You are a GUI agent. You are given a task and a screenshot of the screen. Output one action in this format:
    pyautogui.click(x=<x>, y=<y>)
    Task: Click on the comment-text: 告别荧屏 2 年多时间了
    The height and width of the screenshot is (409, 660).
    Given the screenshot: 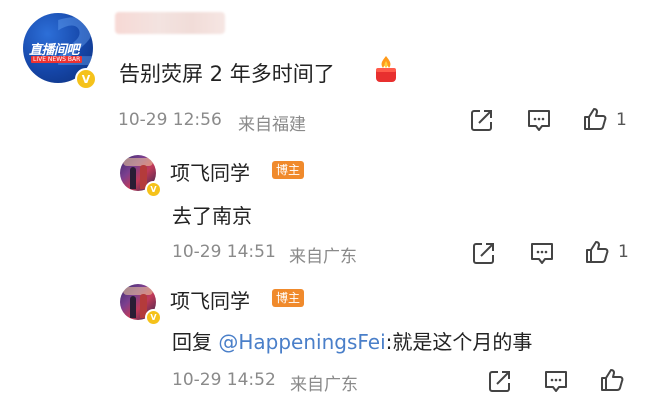 What is the action you would take?
    pyautogui.click(x=227, y=74)
    